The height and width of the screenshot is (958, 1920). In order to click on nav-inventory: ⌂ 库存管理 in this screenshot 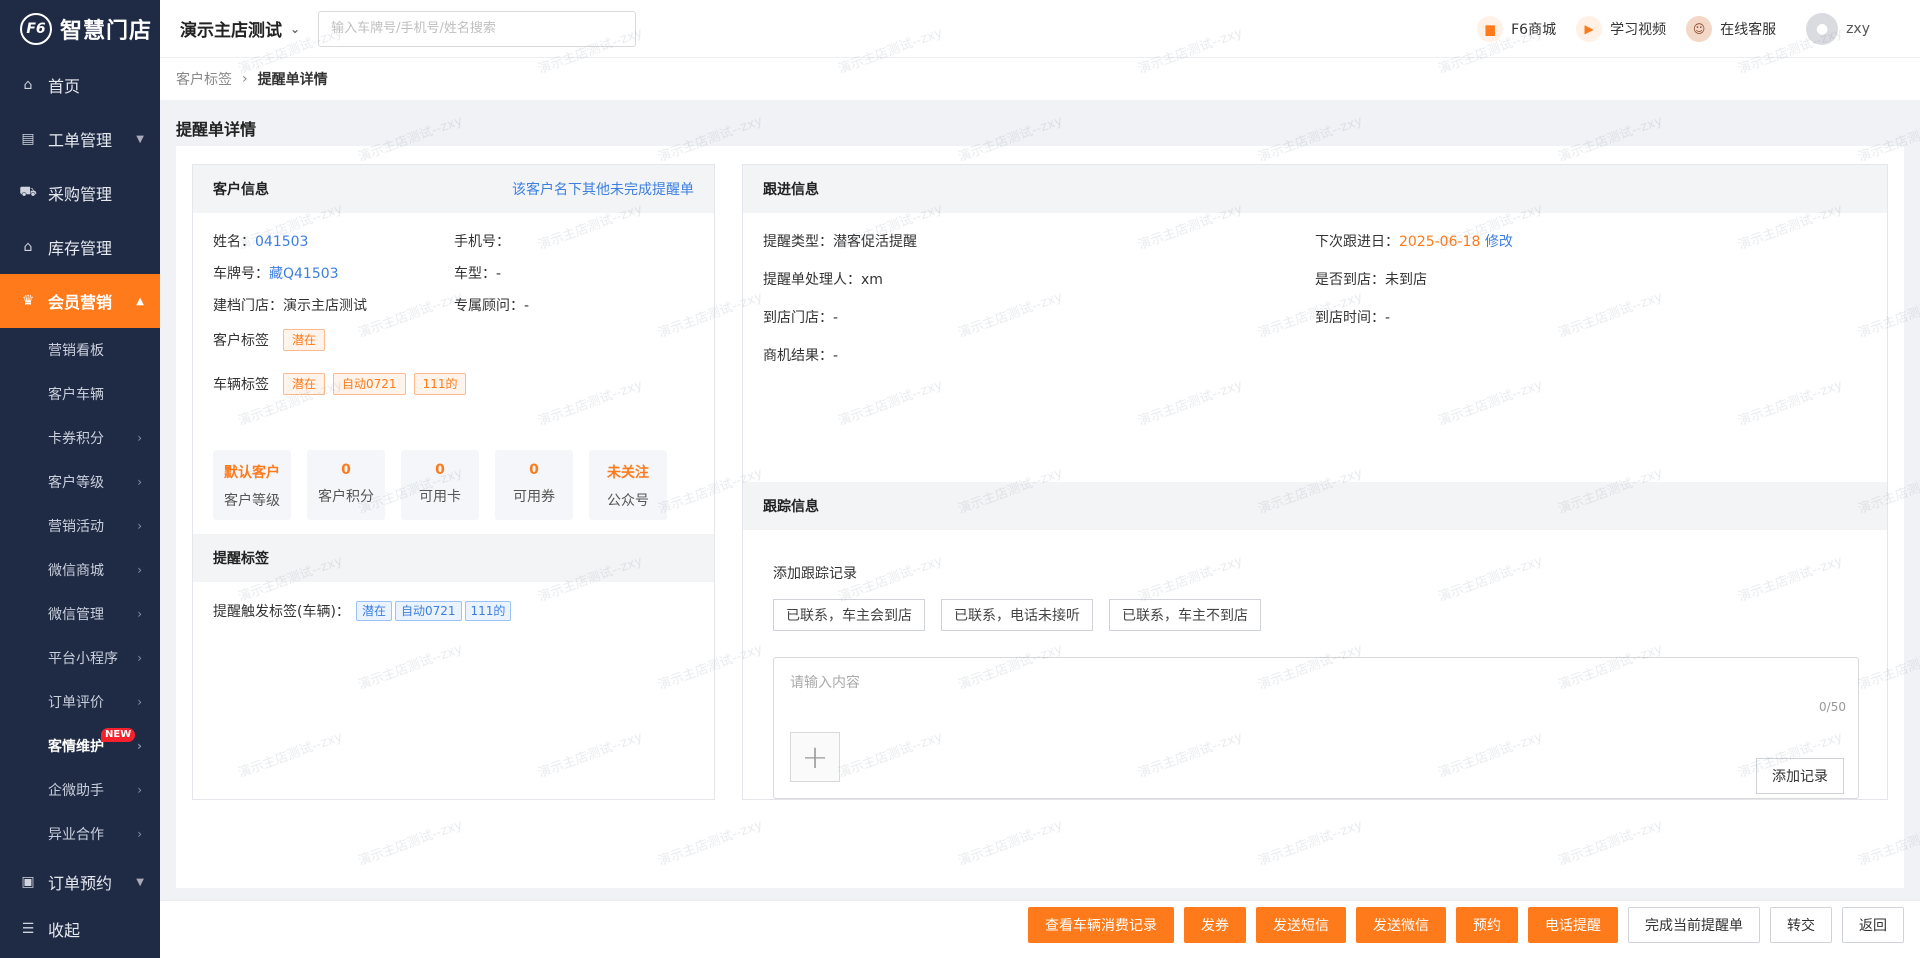, I will do `click(80, 247)`.